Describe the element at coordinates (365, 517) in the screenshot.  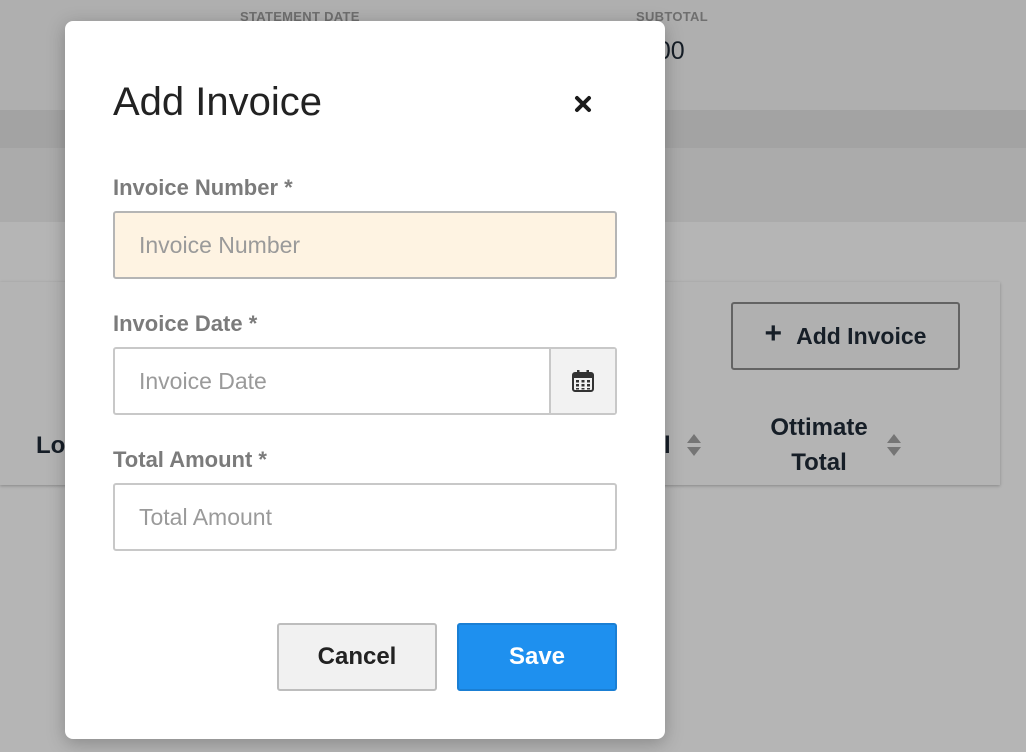
I see `total-amount-input` at that location.